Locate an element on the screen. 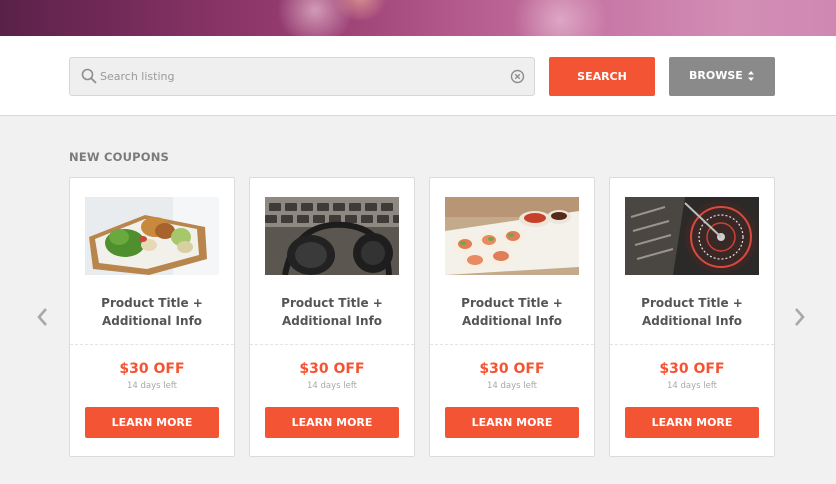 The height and width of the screenshot is (484, 836). chevron-right-icon is located at coordinates (800, 317).